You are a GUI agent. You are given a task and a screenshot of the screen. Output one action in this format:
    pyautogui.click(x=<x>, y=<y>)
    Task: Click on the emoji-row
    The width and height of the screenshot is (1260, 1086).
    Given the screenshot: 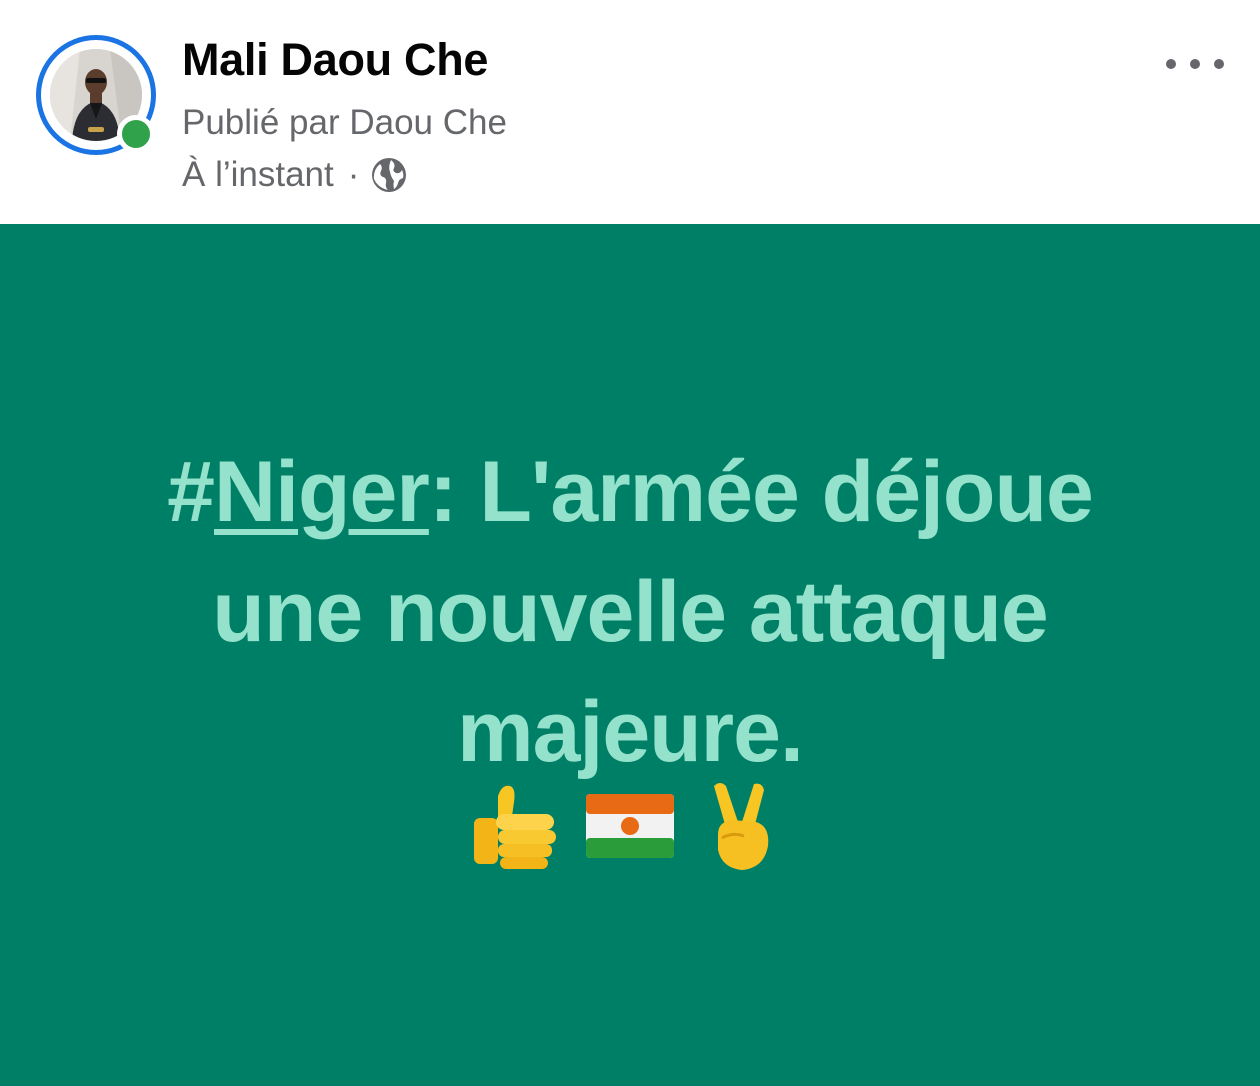 What is the action you would take?
    pyautogui.click(x=630, y=826)
    